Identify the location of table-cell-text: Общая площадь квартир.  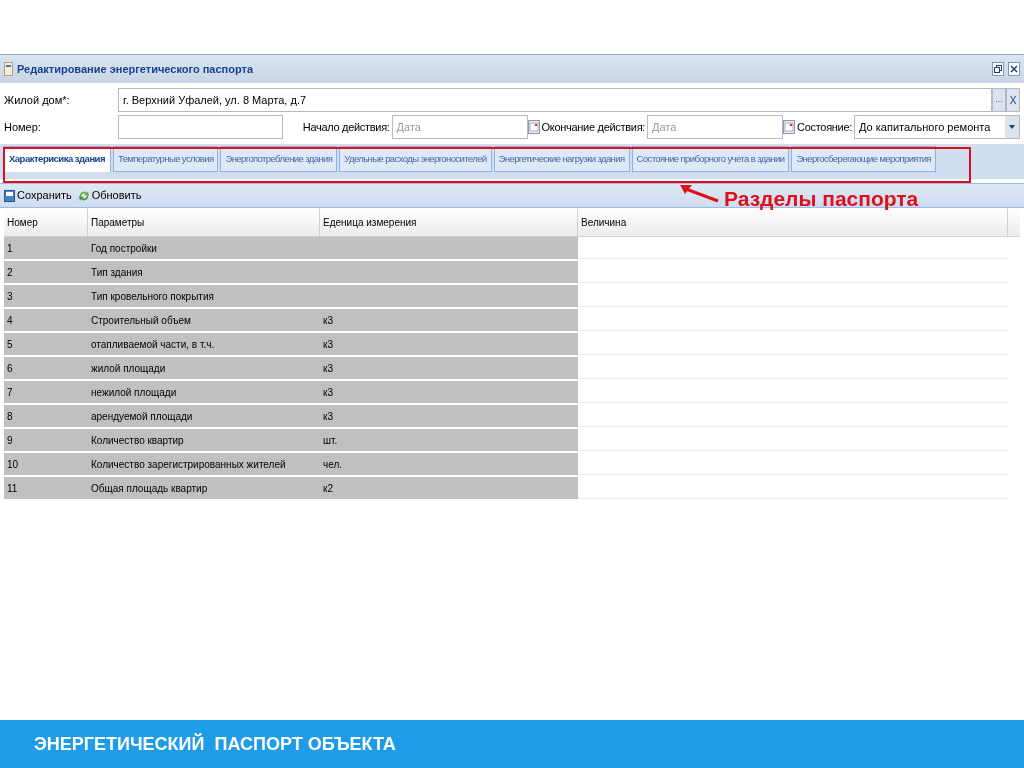
(149, 488).